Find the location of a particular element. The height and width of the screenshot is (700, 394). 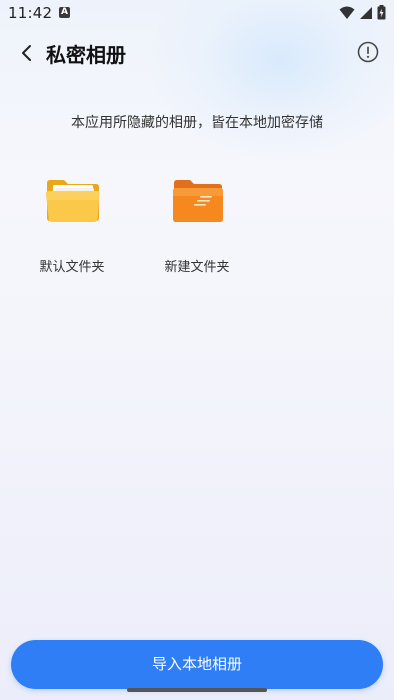

info-icon is located at coordinates (368, 52).